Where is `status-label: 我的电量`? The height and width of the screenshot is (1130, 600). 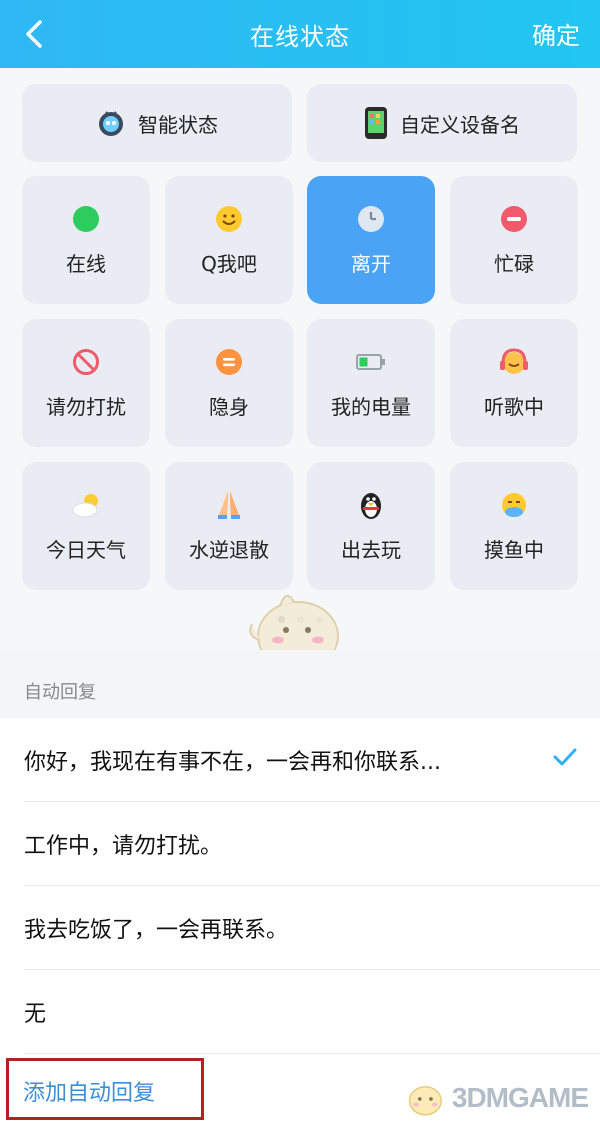 status-label: 我的电量 is located at coordinates (371, 406).